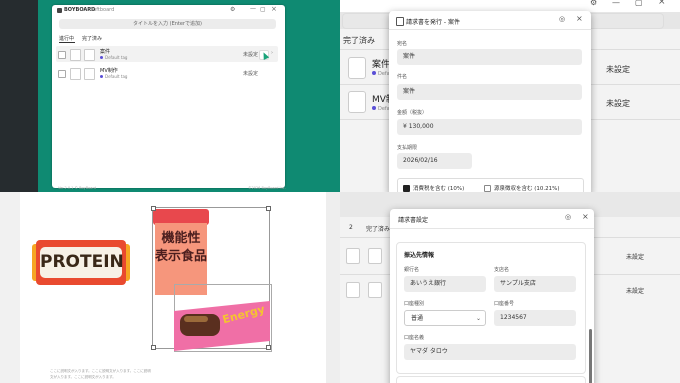 The width and height of the screenshot is (680, 383). What do you see at coordinates (333, 287) in the screenshot?
I see `editor-right-panel` at bounding box center [333, 287].